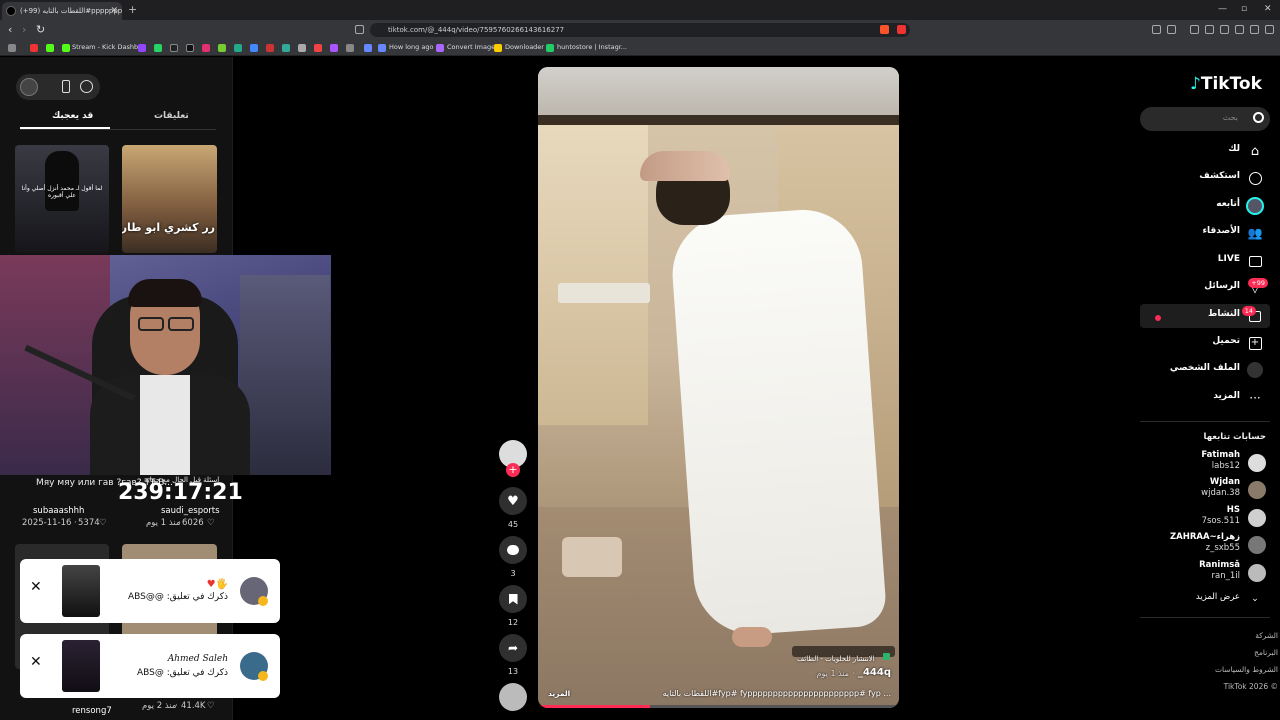 The image size is (1280, 720). Describe the element at coordinates (29, 87) in the screenshot. I see `avatar` at that location.